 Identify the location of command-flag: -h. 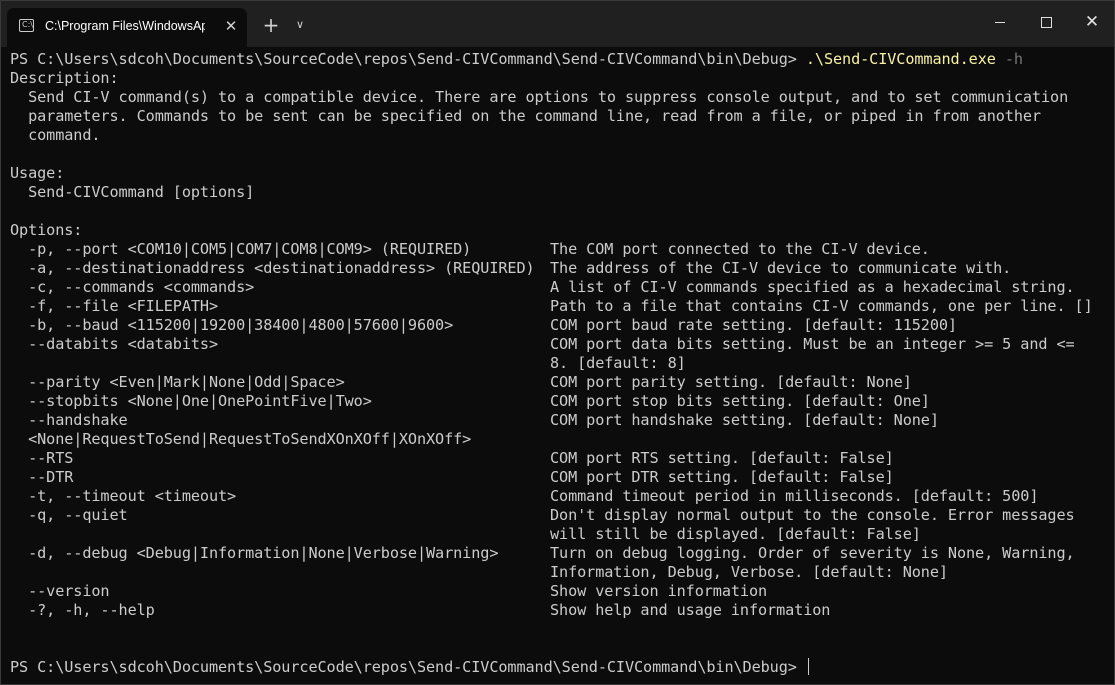
(1013, 59).